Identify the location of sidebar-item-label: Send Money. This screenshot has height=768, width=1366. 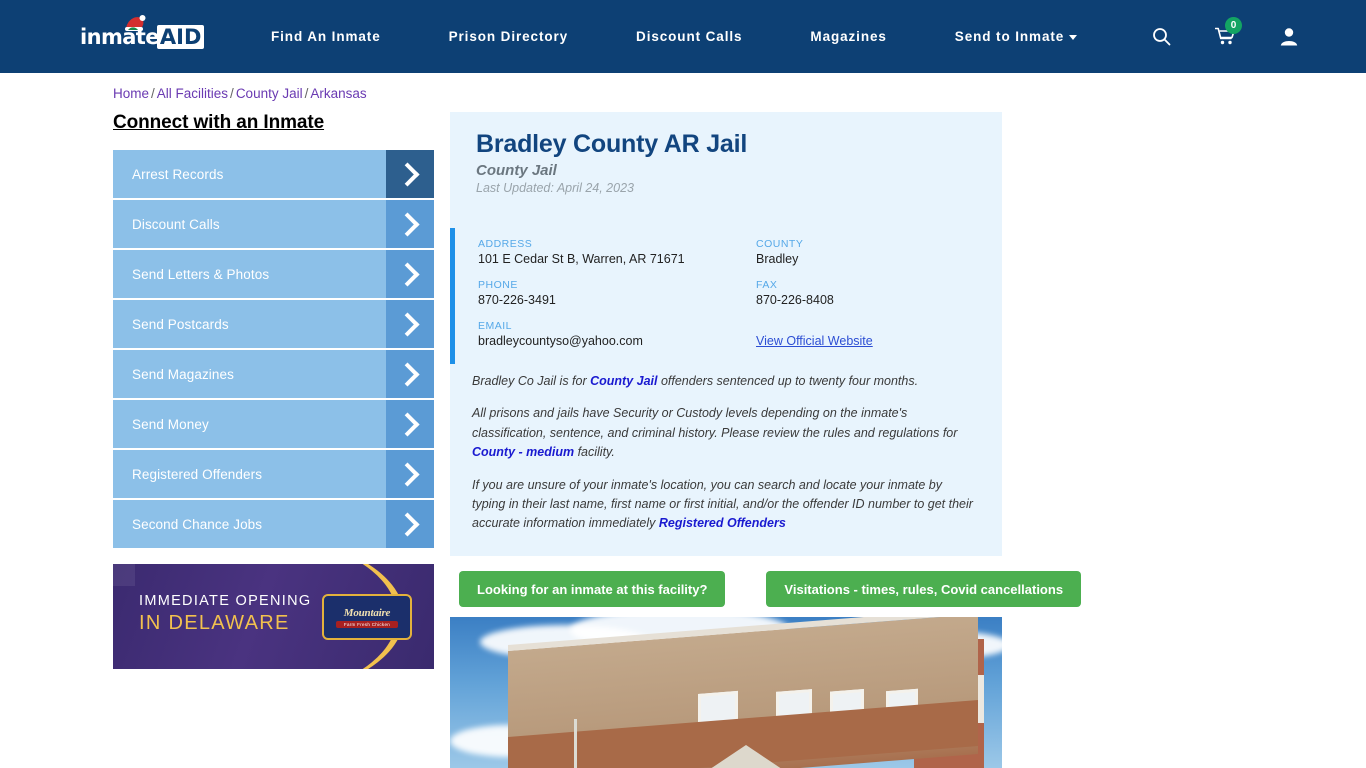
(170, 424).